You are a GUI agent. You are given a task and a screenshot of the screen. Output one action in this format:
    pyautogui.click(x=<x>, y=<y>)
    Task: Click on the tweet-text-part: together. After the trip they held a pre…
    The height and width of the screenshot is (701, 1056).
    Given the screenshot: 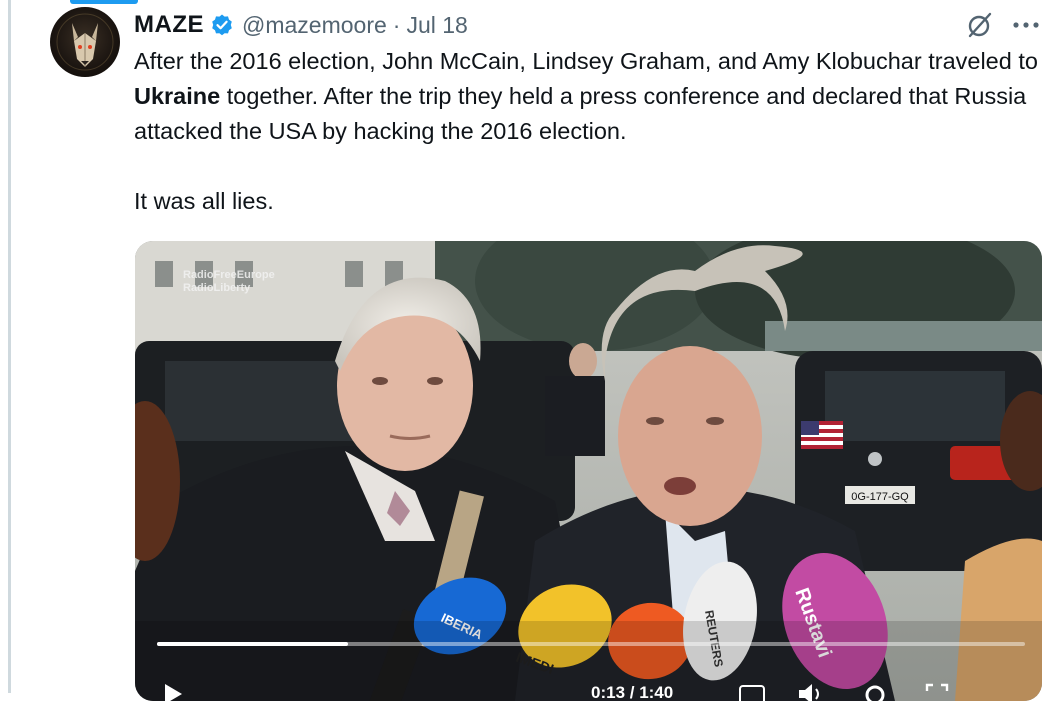 What is the action you would take?
    pyautogui.click(x=580, y=113)
    